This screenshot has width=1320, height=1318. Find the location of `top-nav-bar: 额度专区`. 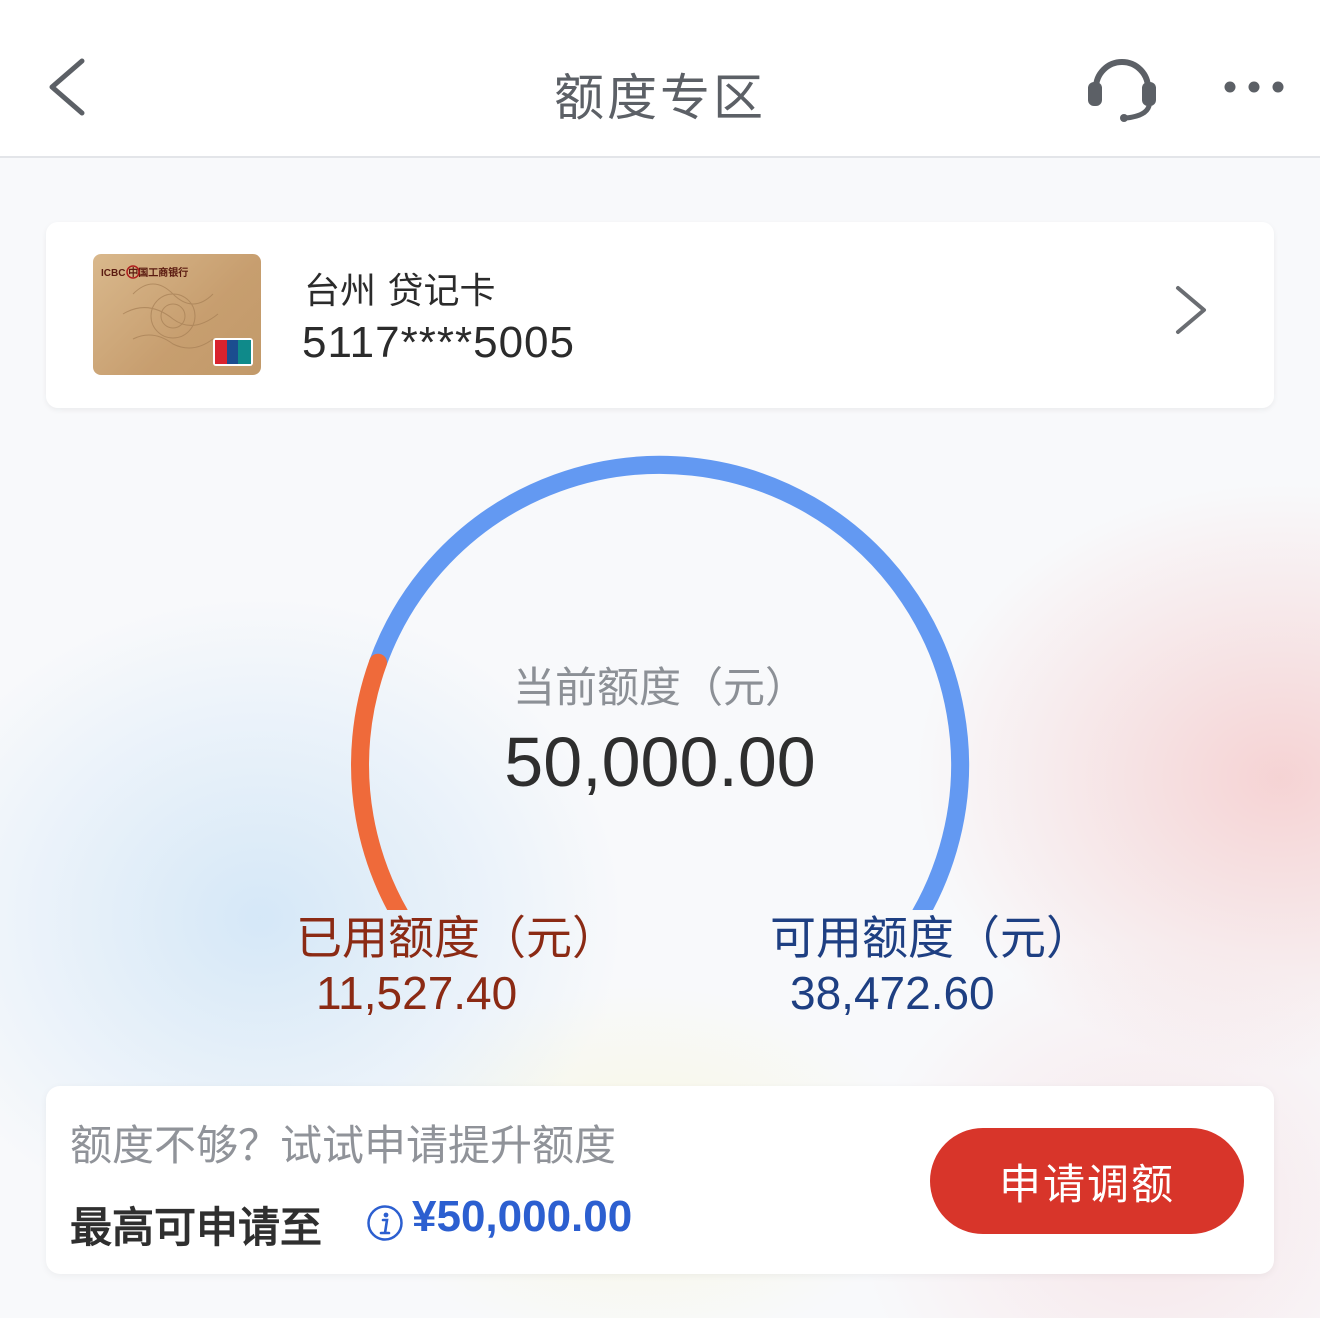

top-nav-bar: 额度专区 is located at coordinates (660, 79).